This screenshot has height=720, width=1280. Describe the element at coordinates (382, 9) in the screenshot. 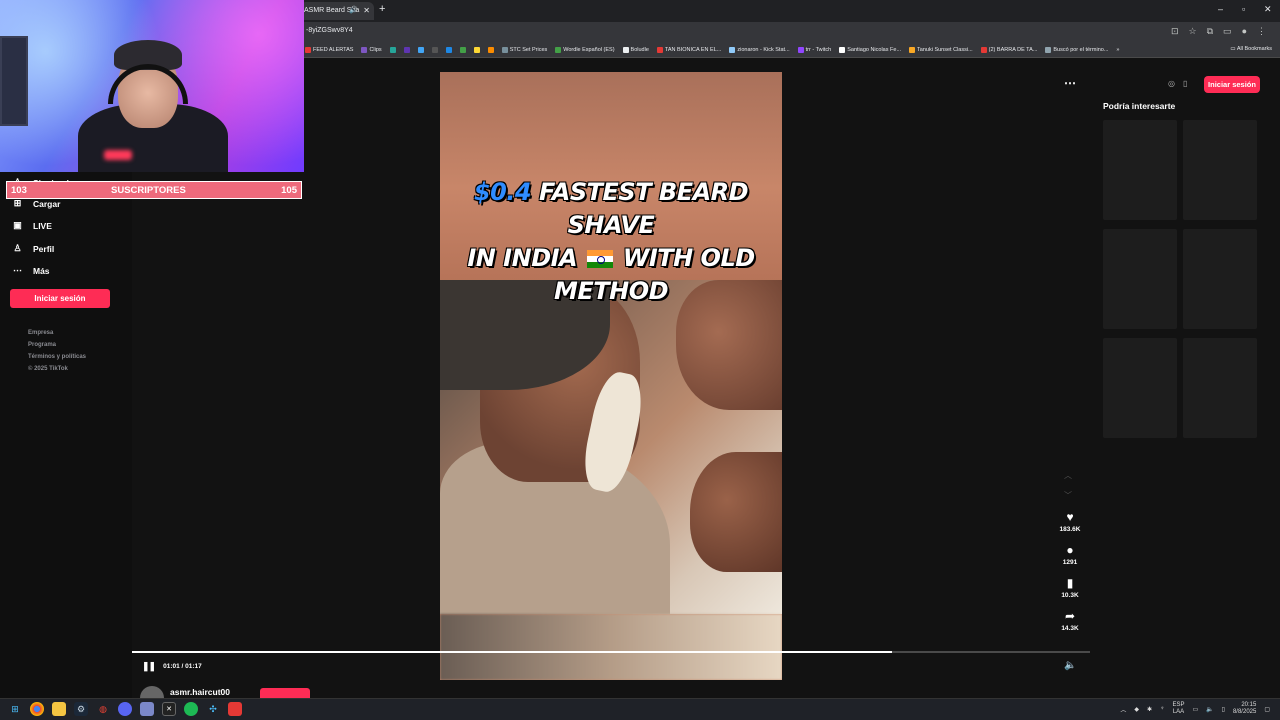

I see `new-tab-button: +` at that location.